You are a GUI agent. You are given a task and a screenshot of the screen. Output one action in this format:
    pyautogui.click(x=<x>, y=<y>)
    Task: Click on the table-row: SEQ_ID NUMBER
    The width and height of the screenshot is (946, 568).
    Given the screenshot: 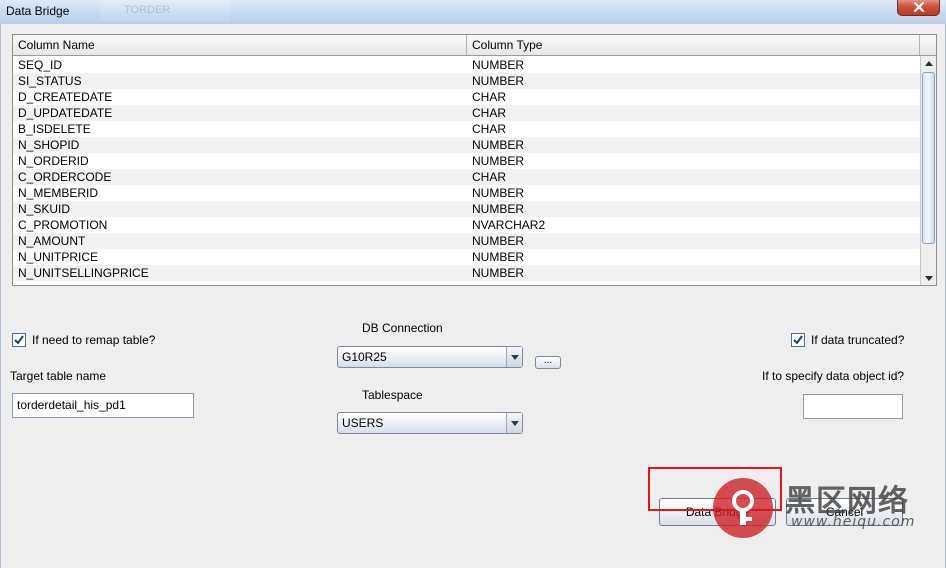 What is the action you would take?
    pyautogui.click(x=466, y=65)
    